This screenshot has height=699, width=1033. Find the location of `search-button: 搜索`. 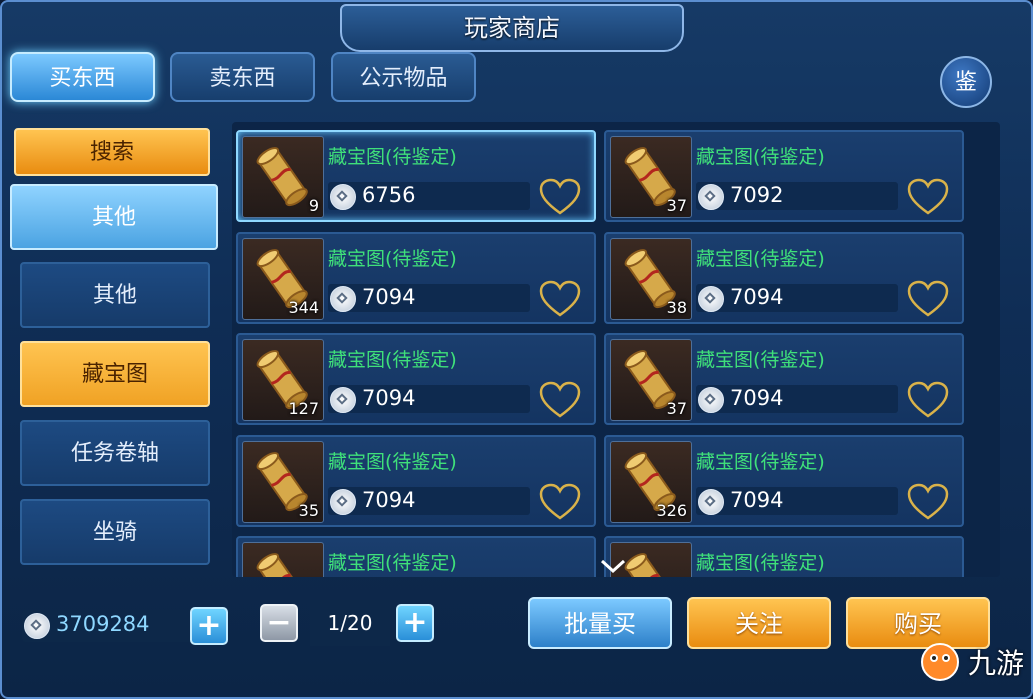

search-button: 搜索 is located at coordinates (112, 152).